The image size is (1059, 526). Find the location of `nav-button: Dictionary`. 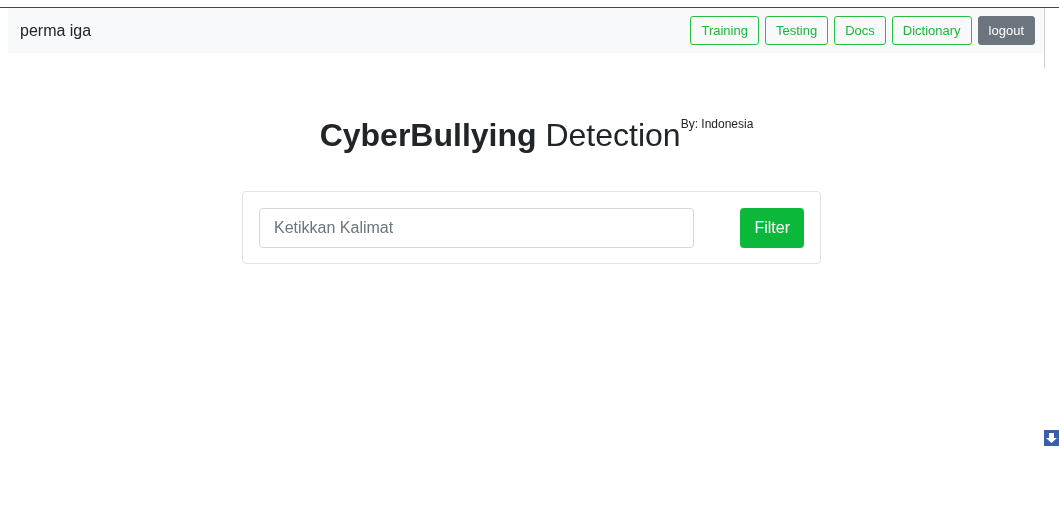

nav-button: Dictionary is located at coordinates (931, 30).